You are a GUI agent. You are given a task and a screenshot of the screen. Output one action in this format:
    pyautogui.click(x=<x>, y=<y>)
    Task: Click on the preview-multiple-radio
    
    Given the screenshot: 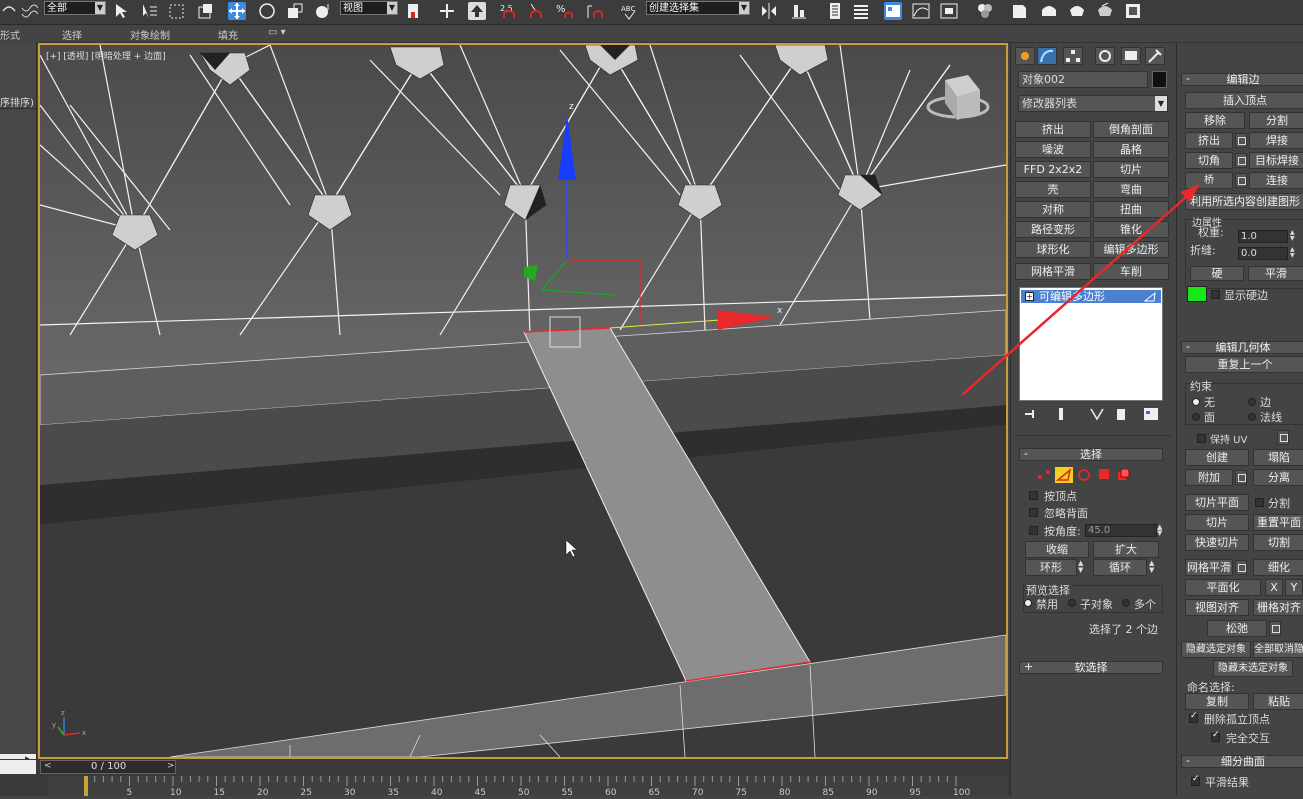 What is the action you would take?
    pyautogui.click(x=1126, y=603)
    